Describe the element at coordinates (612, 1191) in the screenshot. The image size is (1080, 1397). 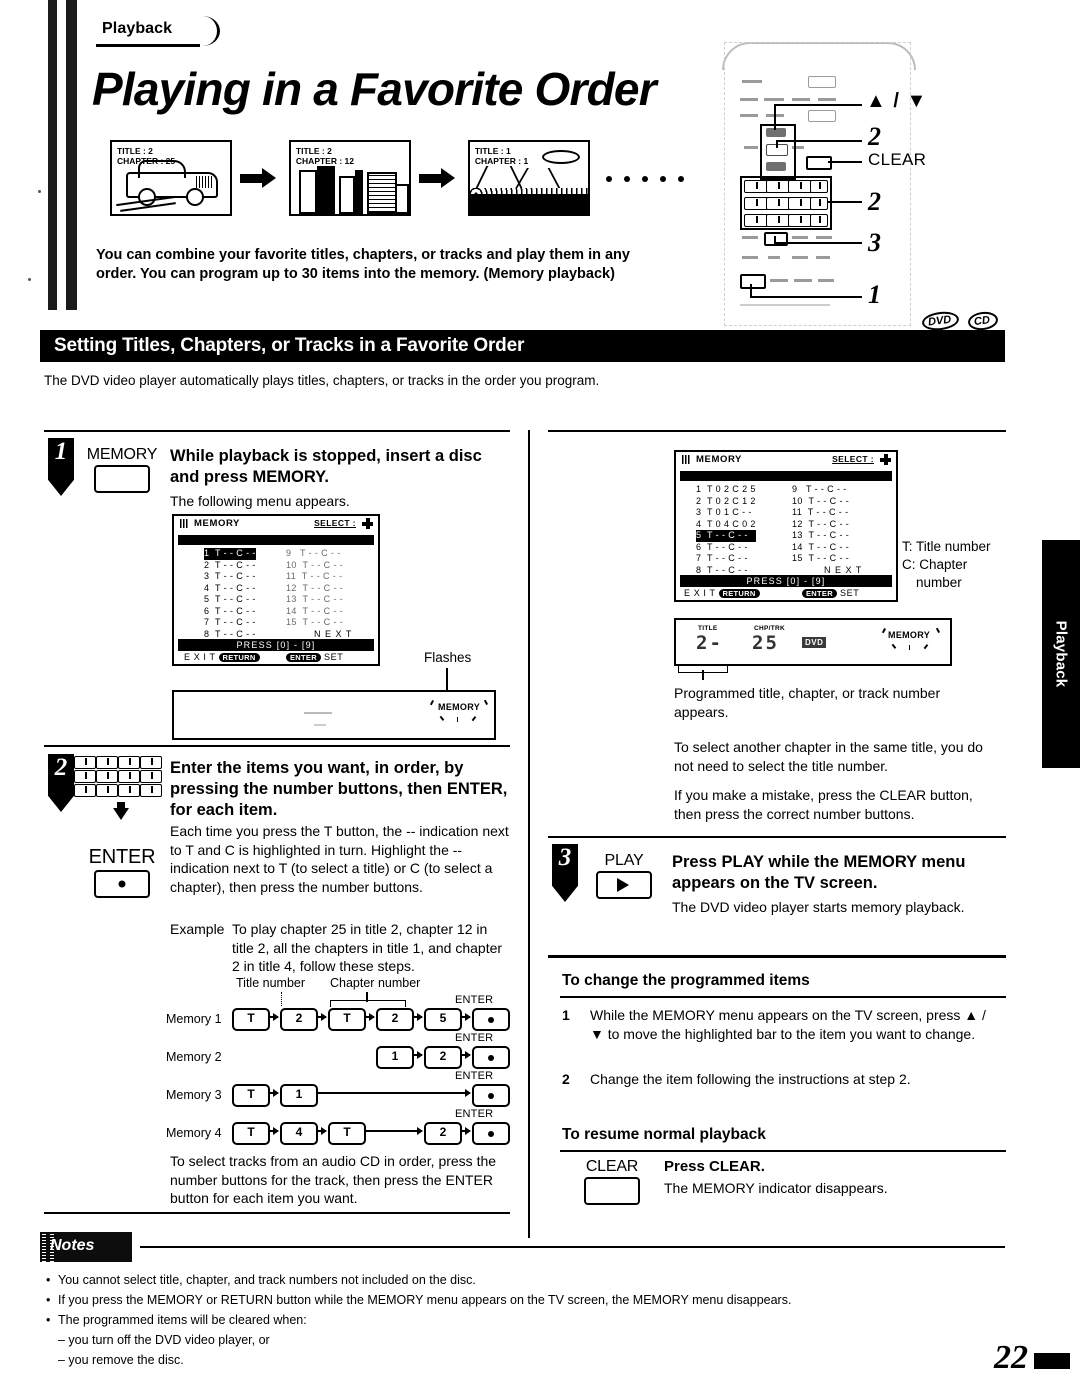
I see `clear-button-icon` at that location.